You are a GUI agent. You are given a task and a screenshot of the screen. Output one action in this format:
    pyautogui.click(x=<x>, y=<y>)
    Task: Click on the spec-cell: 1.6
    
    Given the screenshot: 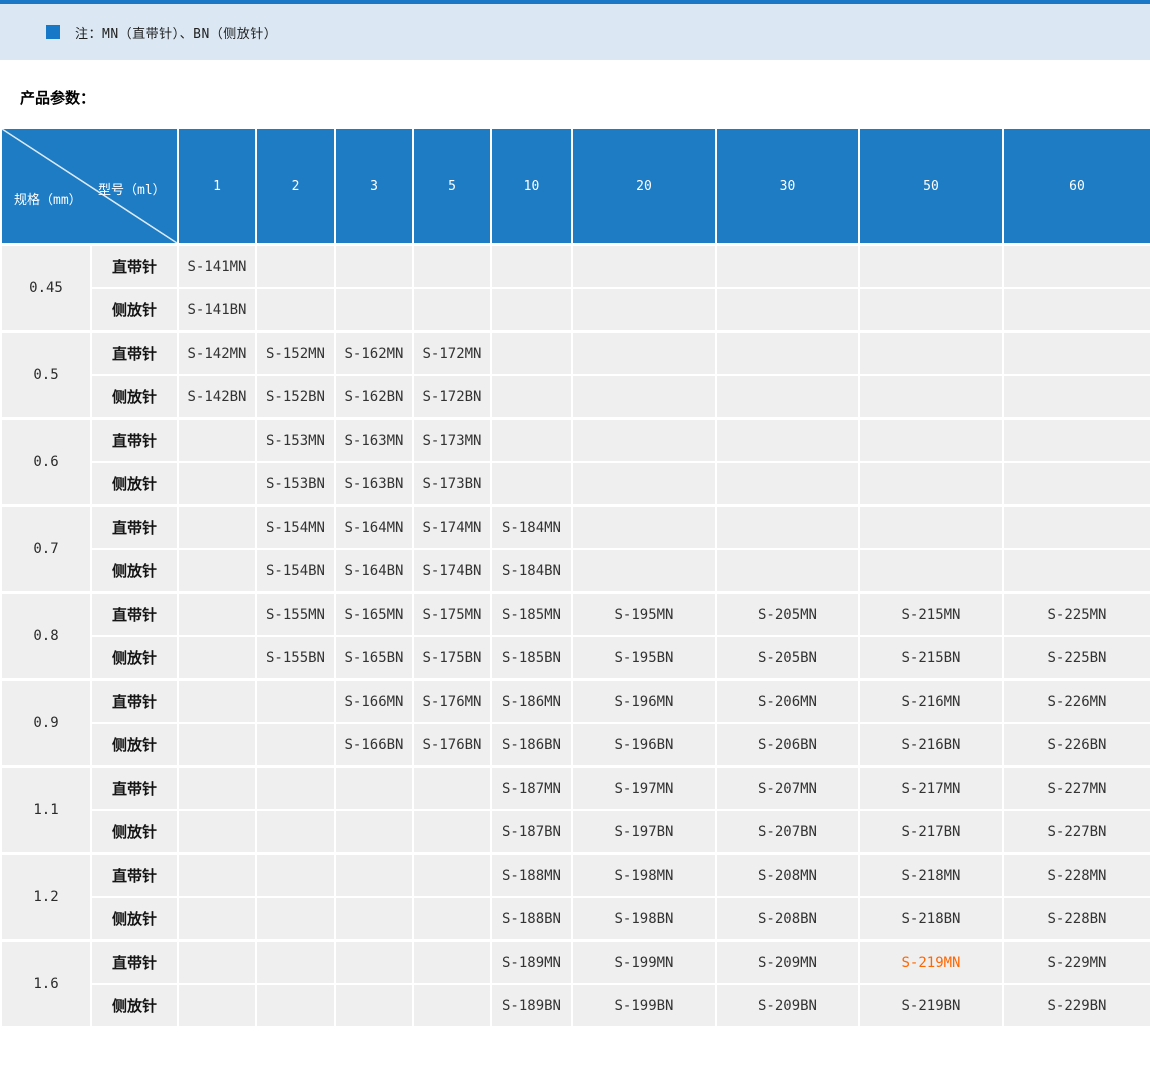 What is the action you would take?
    pyautogui.click(x=46, y=983)
    